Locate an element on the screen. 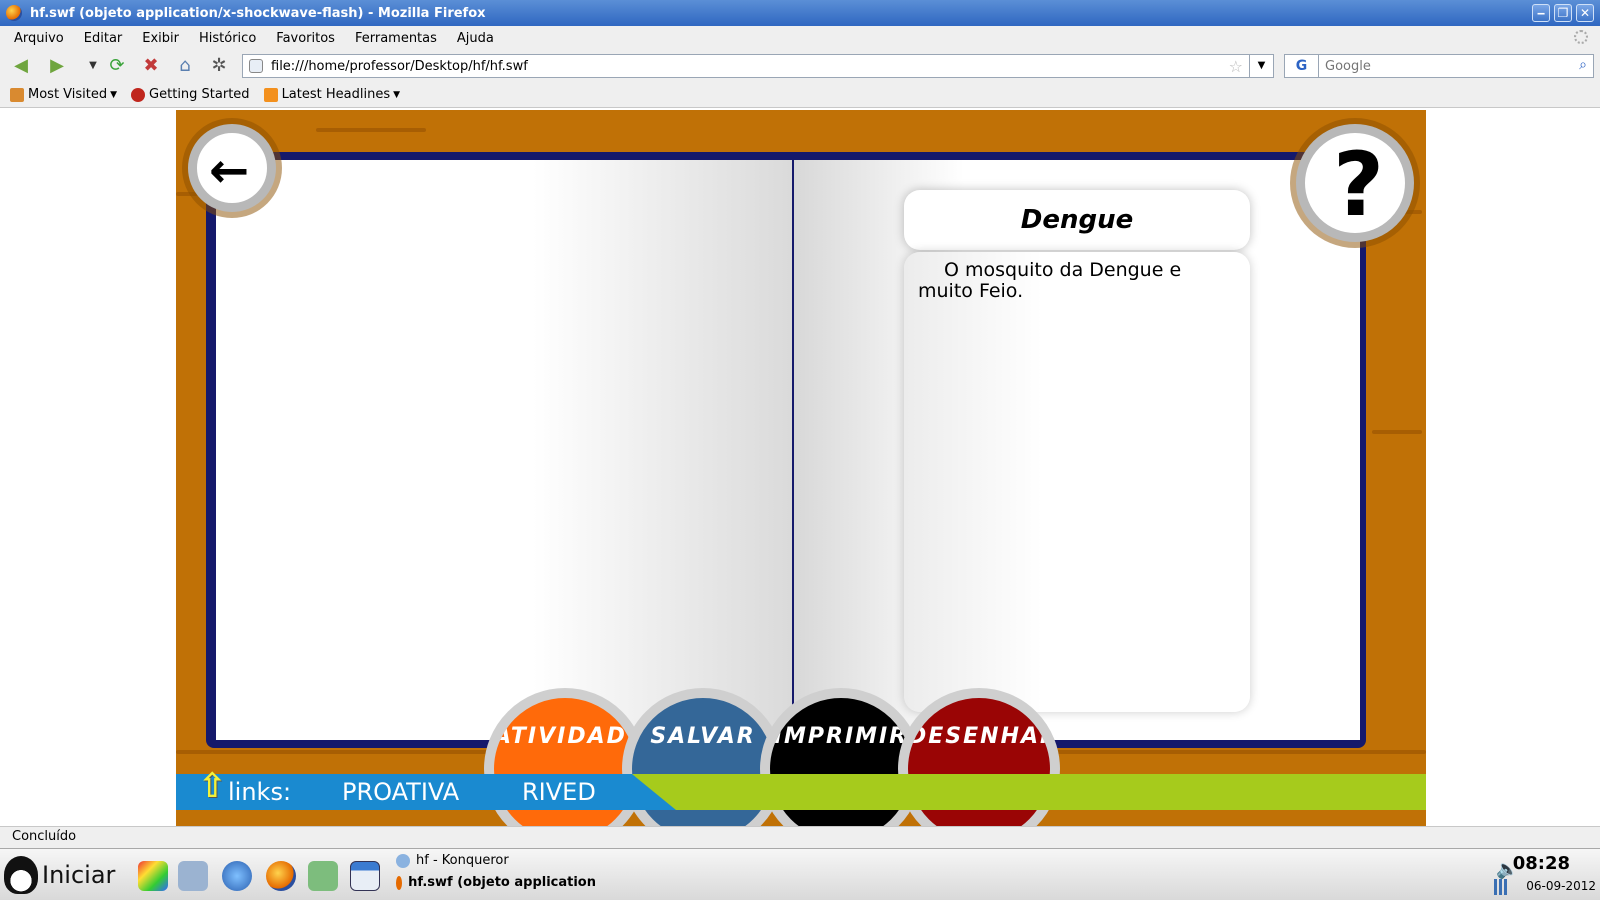  menu-ferramentas: Ferramentas is located at coordinates (396, 38).